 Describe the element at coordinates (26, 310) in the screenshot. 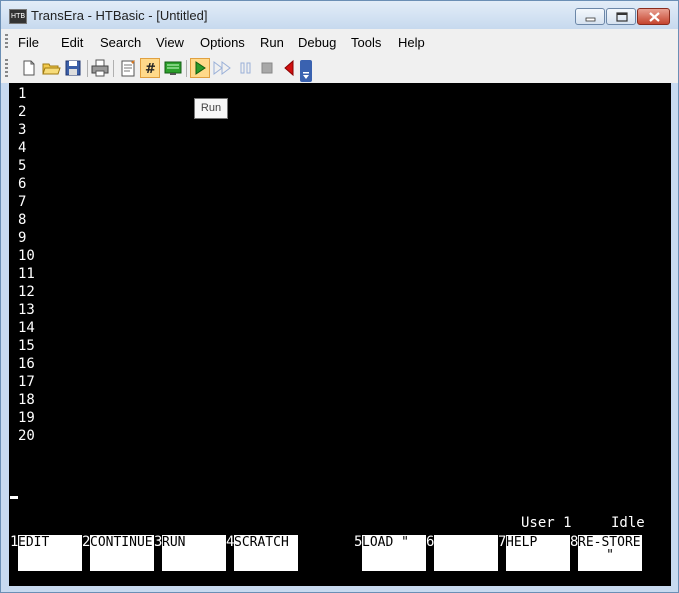

I see `line-number: 13` at that location.